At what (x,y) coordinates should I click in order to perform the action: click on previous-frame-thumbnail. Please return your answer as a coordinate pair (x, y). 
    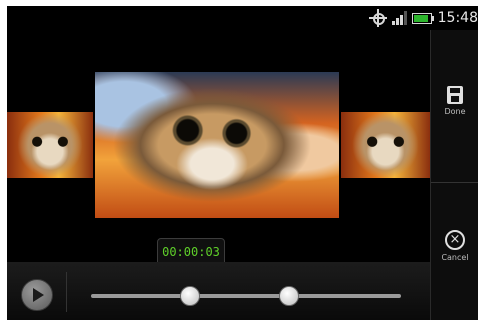
    Looking at the image, I should click on (50, 145).